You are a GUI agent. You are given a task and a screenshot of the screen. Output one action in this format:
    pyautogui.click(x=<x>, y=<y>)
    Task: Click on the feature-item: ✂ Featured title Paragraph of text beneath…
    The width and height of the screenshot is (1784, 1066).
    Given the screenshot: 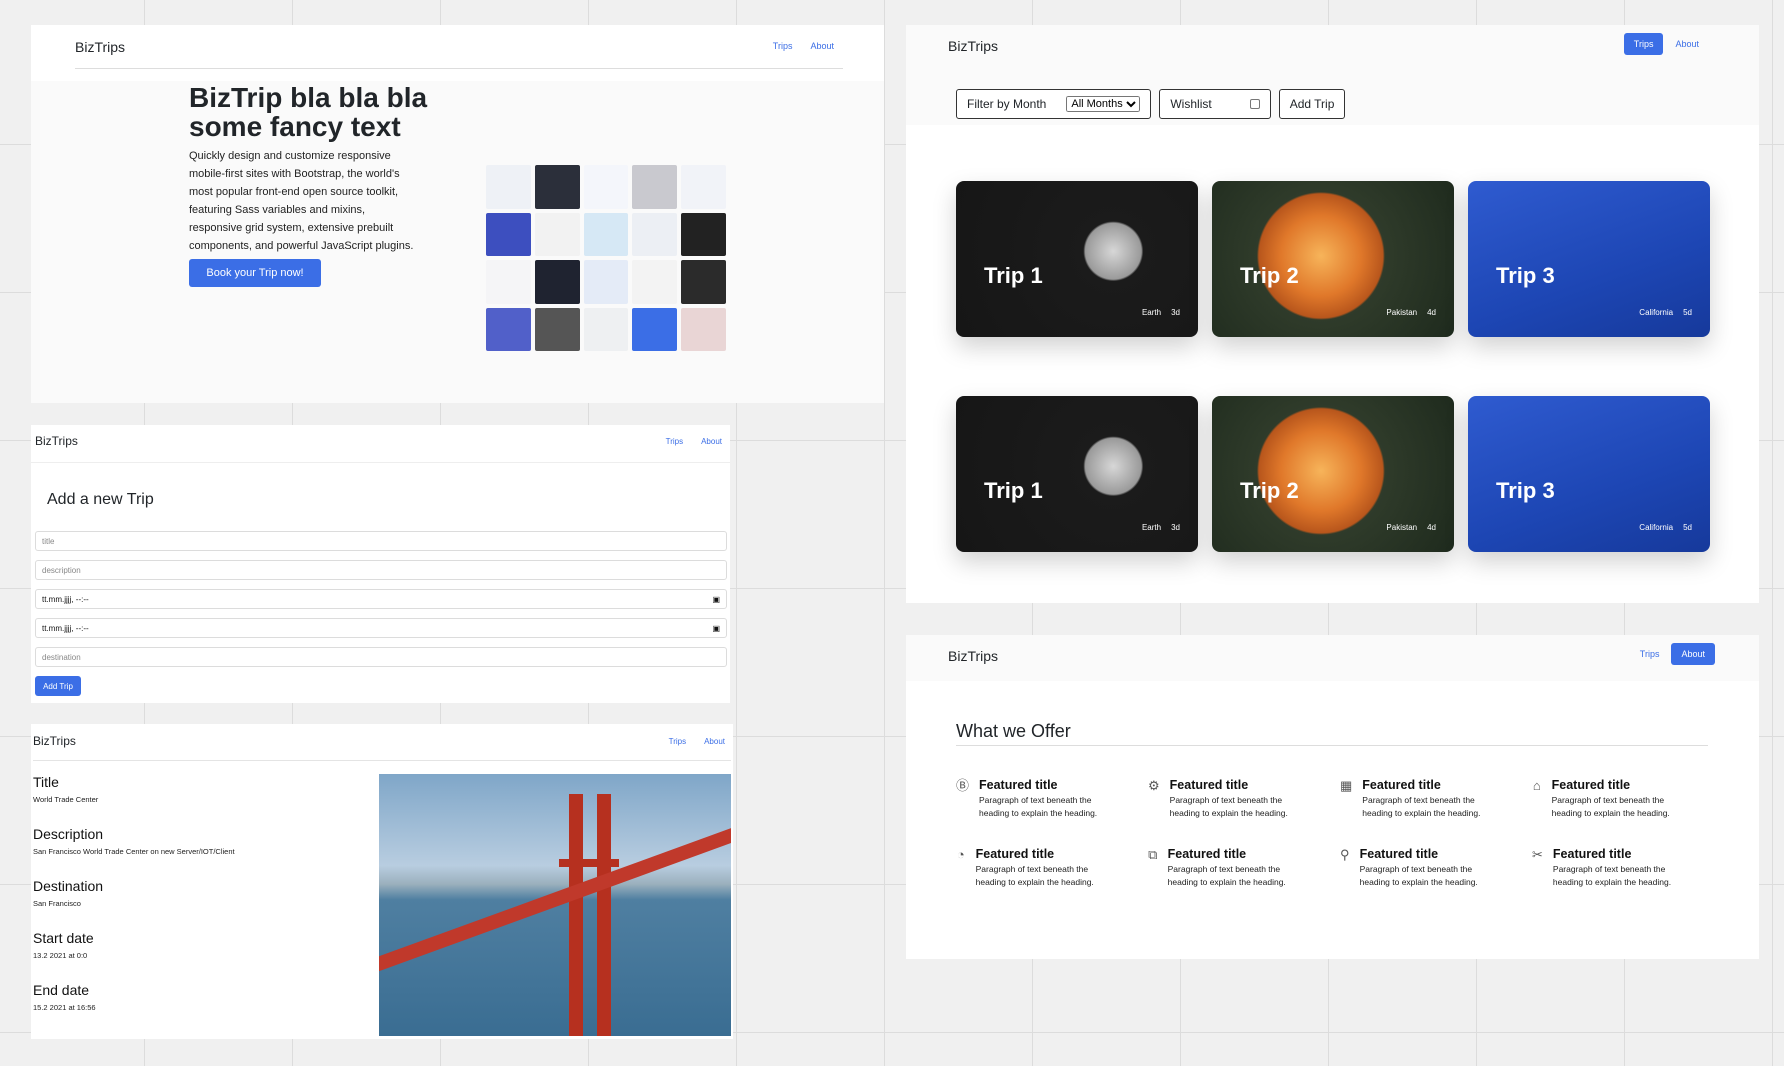 What is the action you would take?
    pyautogui.click(x=1602, y=867)
    